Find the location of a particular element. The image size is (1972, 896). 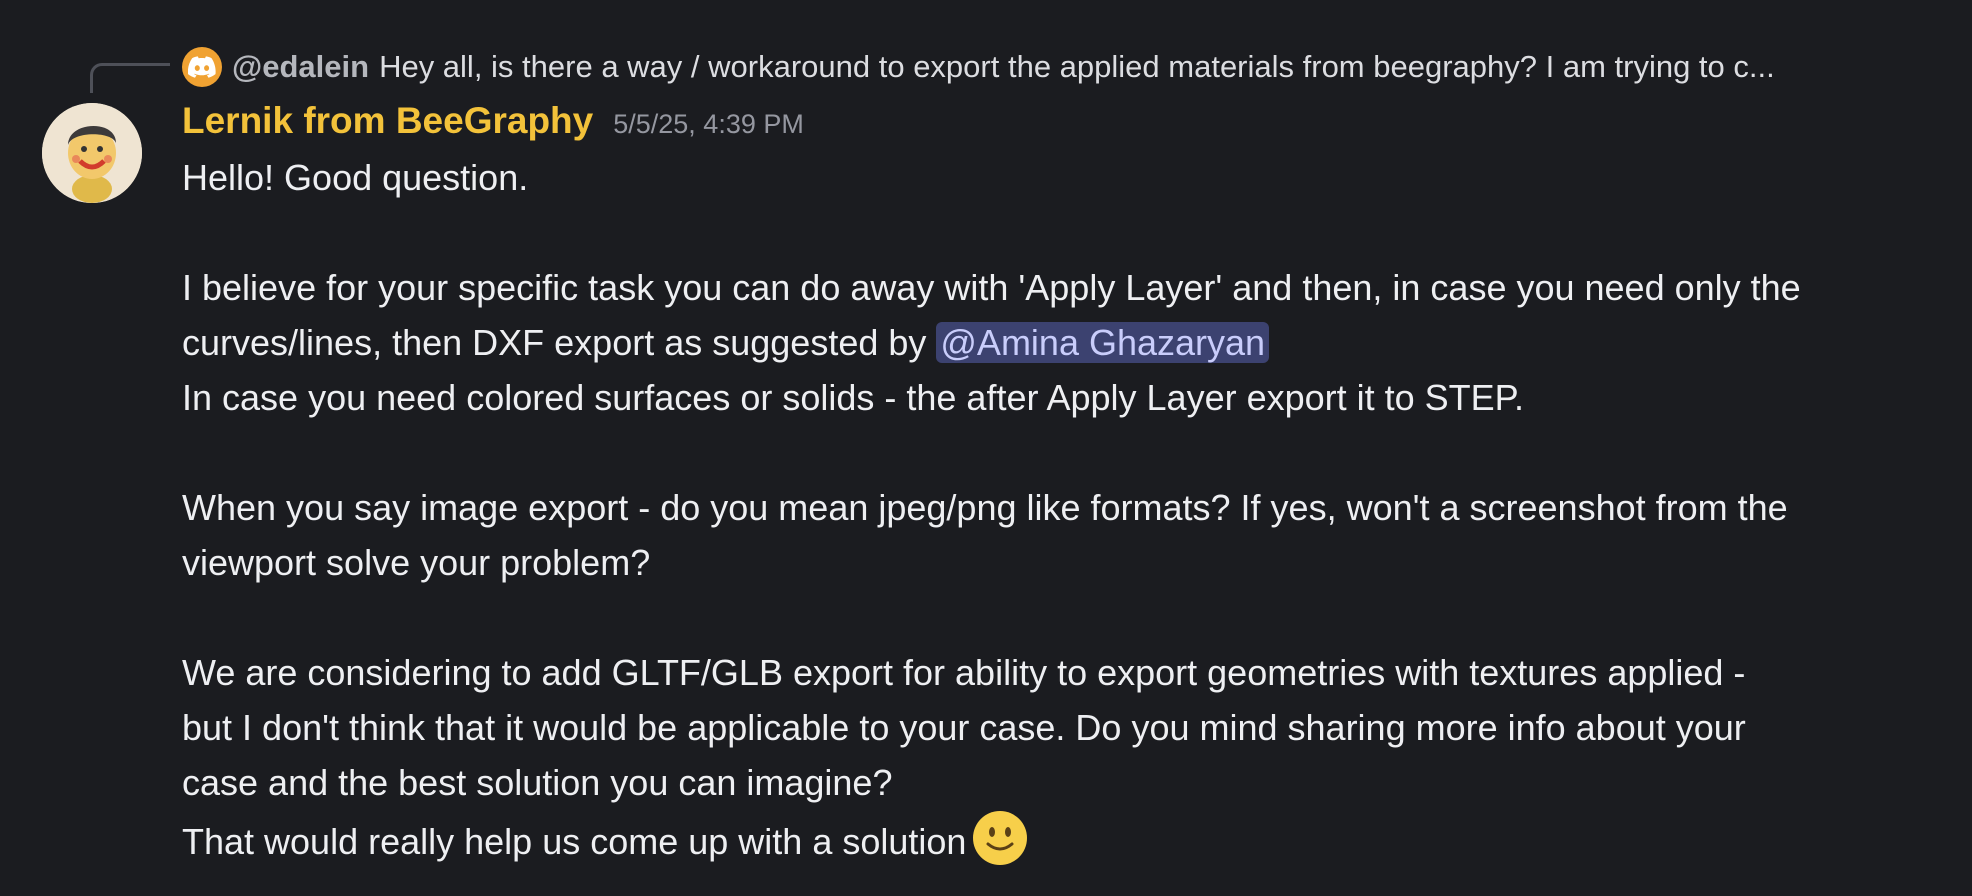

reply-connector is located at coordinates (130, 78).